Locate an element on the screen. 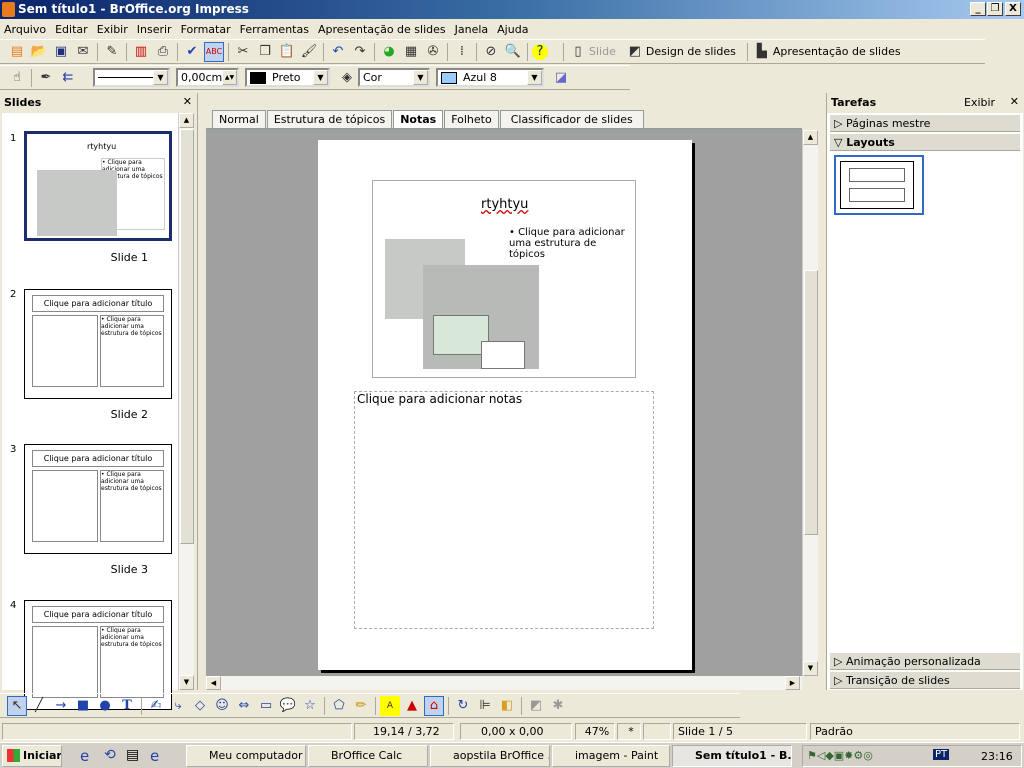 The height and width of the screenshot is (768, 1024). tab-normal: Normal is located at coordinates (239, 119).